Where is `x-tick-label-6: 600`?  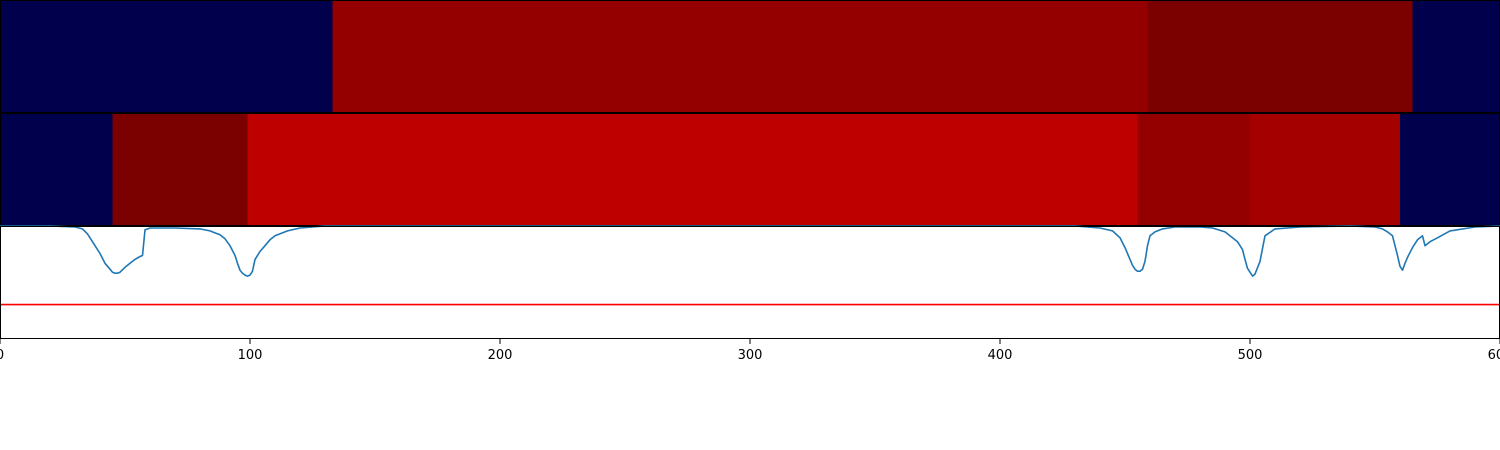 x-tick-label-6: 600 is located at coordinates (1494, 355).